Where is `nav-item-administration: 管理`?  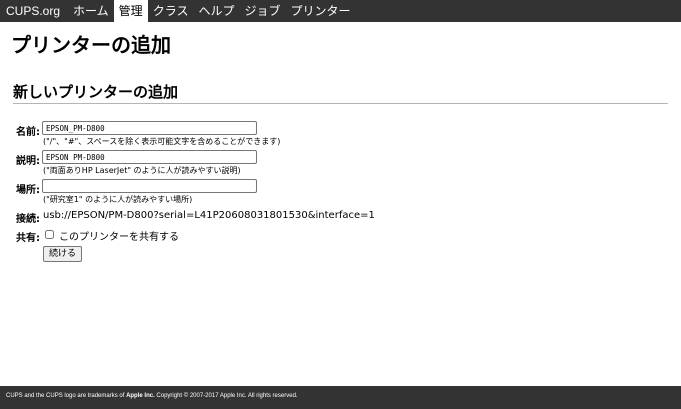
nav-item-administration: 管理 is located at coordinates (130, 11).